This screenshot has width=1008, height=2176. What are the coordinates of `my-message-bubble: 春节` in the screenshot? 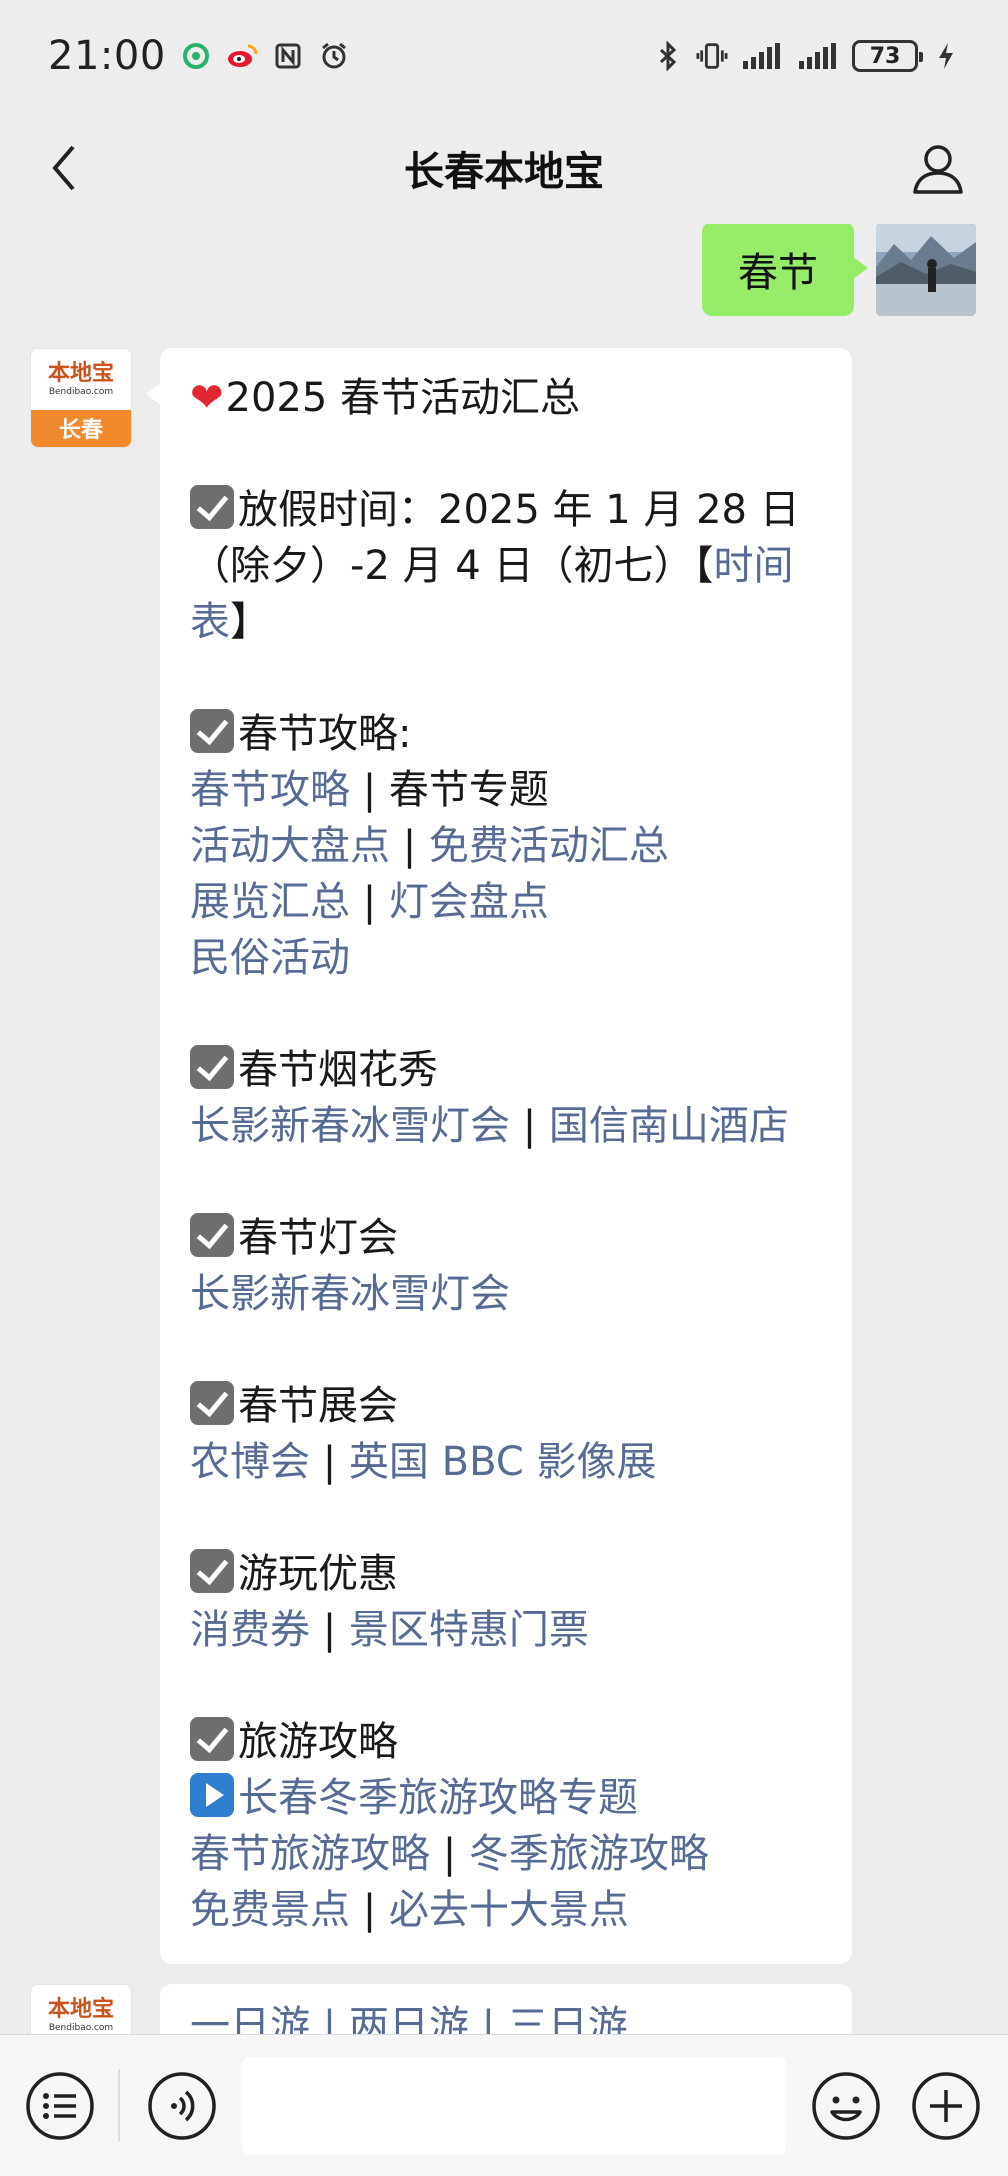 It's located at (785, 270).